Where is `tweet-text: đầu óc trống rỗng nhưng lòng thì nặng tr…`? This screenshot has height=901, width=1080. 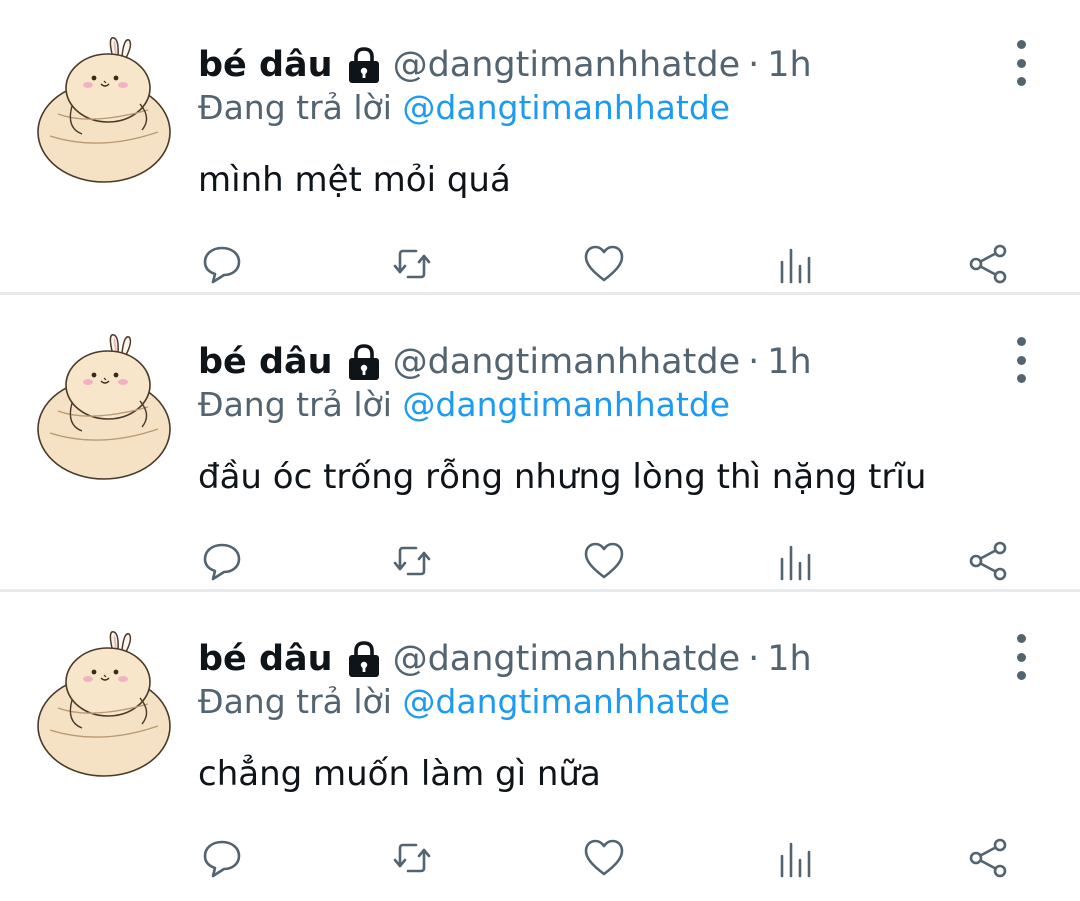 tweet-text: đầu óc trống rỗng nhưng lòng thì nặng tr… is located at coordinates (562, 477).